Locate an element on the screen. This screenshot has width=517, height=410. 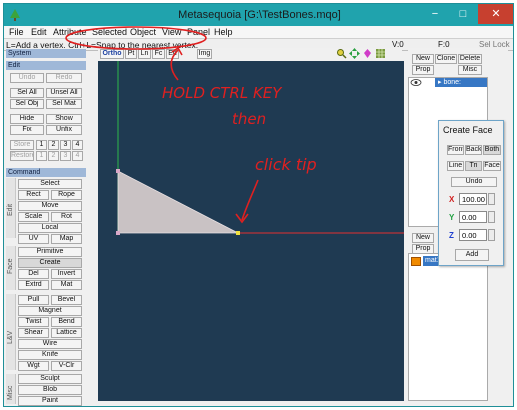
menu-selected: Selected is located at coordinates (109, 32).